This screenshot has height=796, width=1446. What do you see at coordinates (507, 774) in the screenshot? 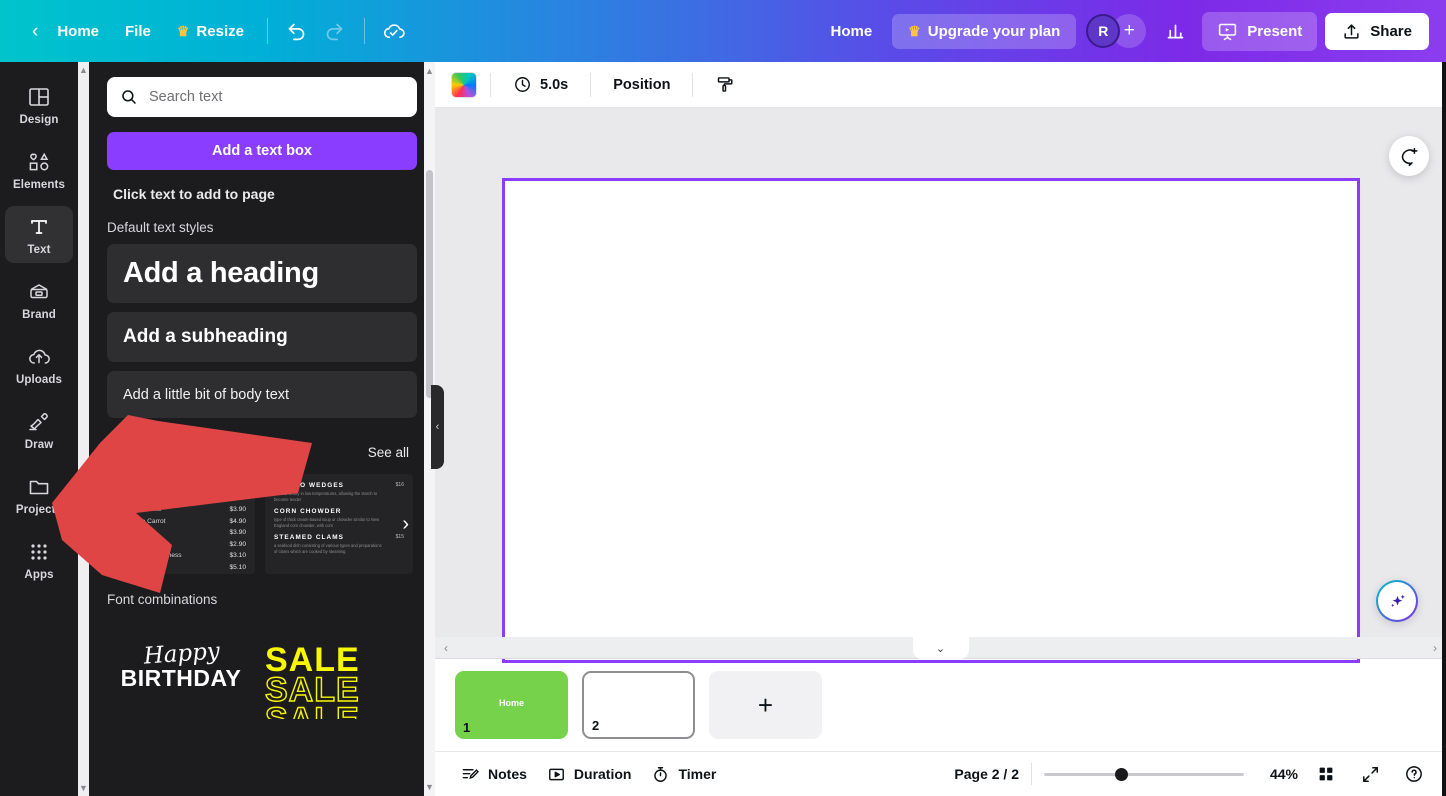
I see `notes-label: Notes` at bounding box center [507, 774].